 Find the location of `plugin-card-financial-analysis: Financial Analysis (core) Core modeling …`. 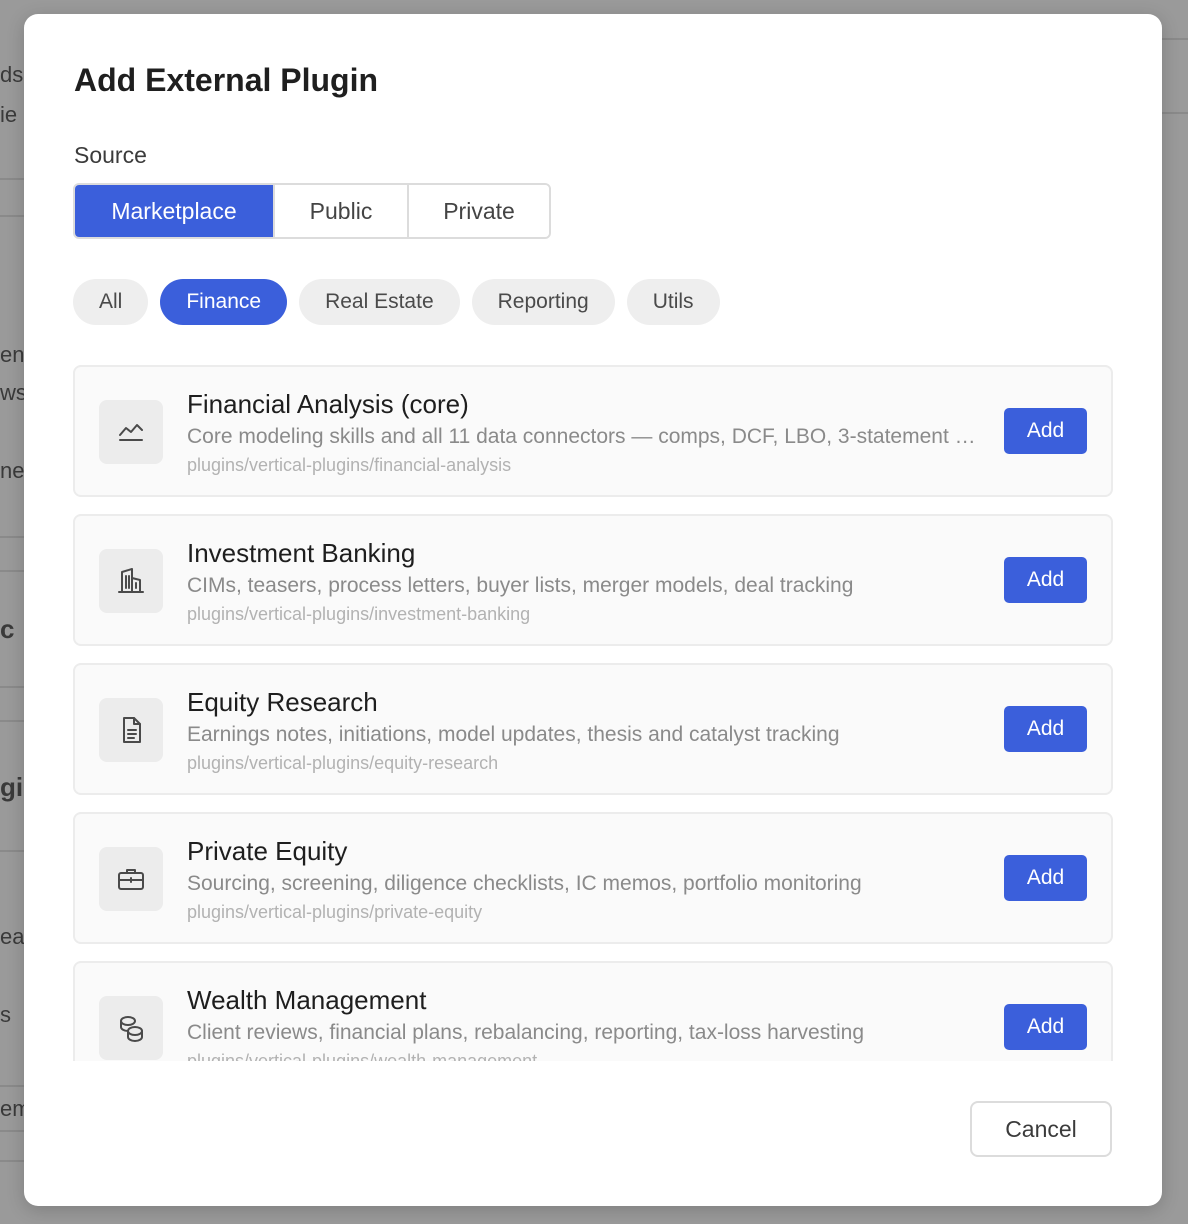

plugin-card-financial-analysis: Financial Analysis (core) Core modeling … is located at coordinates (593, 431).